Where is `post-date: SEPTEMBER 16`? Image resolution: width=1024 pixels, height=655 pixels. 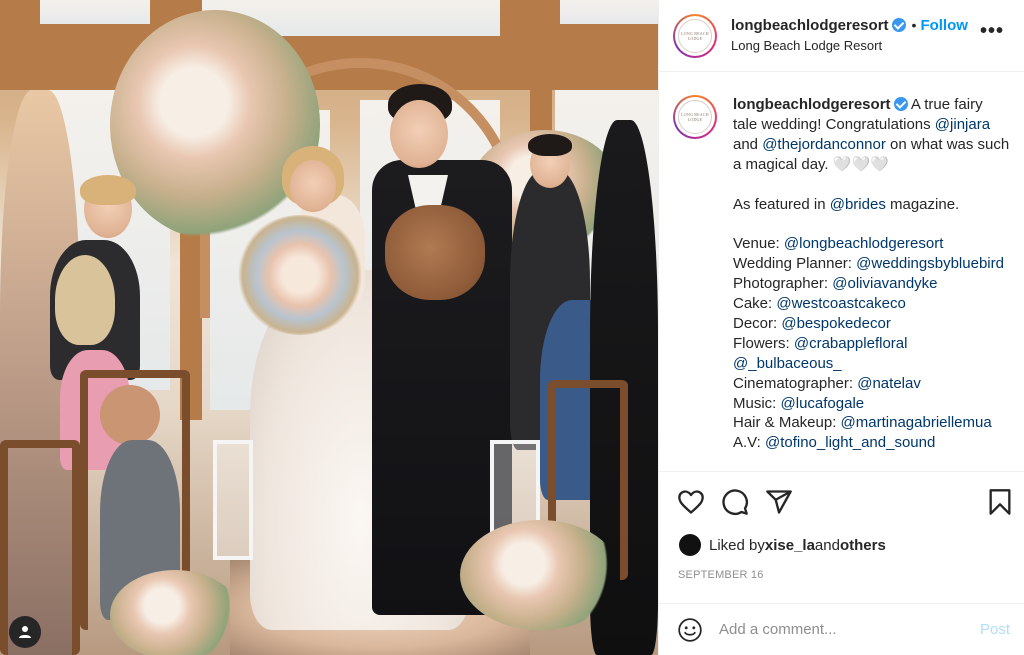
post-date: SEPTEMBER 16 is located at coordinates (721, 575).